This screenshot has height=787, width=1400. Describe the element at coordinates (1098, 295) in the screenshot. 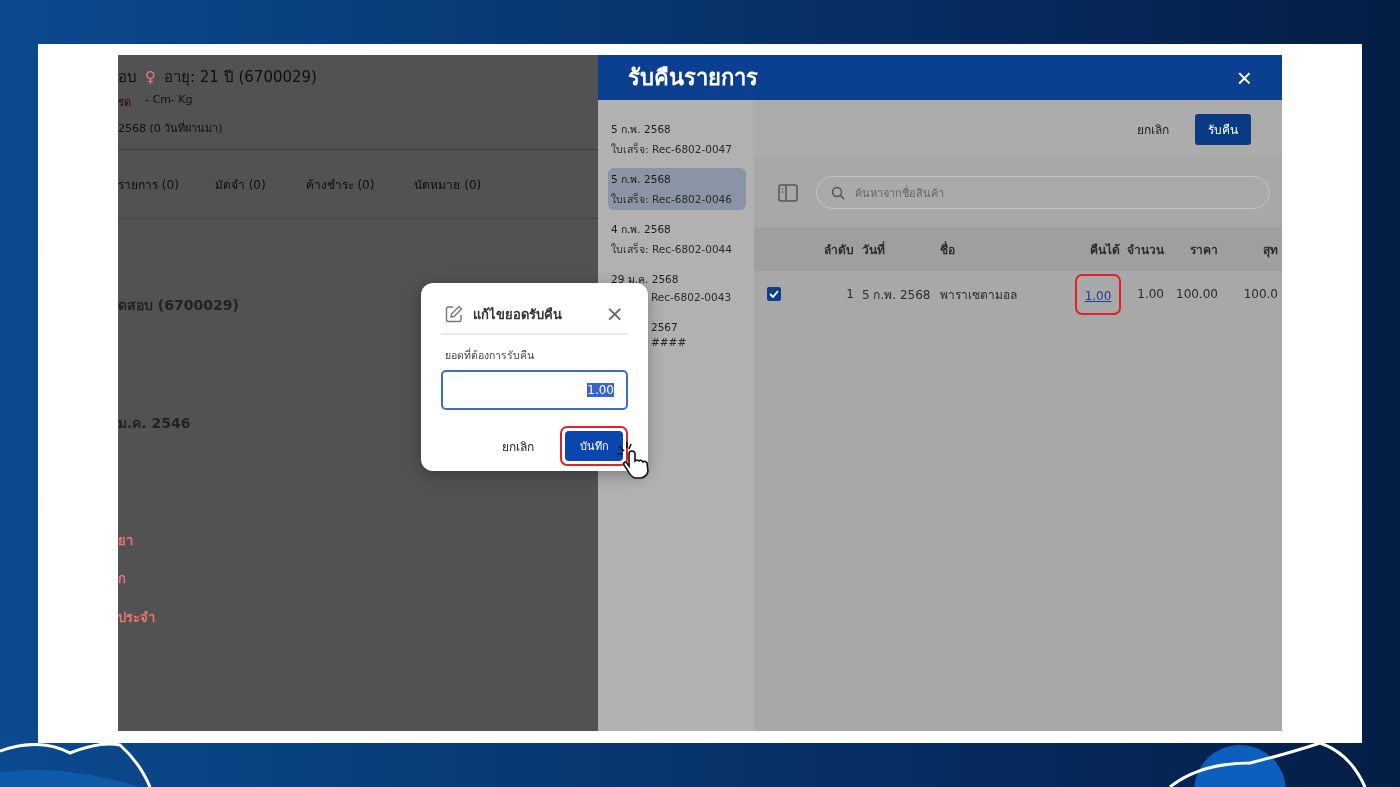

I see `returnable-link: 1.00` at that location.